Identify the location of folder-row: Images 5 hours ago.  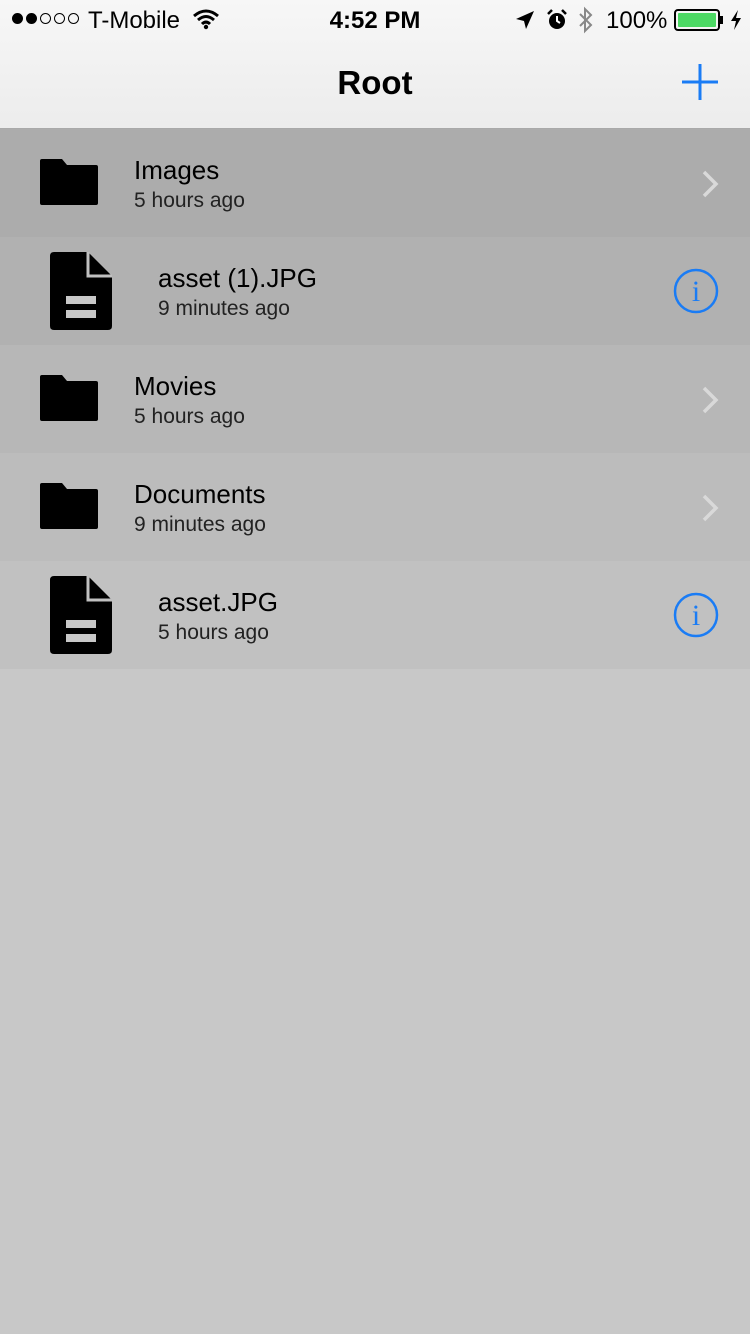
(375, 183).